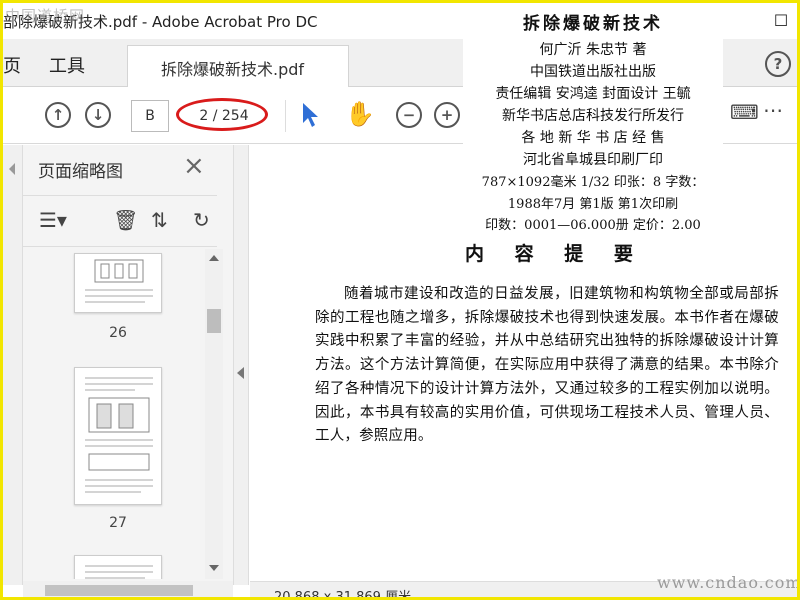  I want to click on select-cursor-icon, so click(310, 117).